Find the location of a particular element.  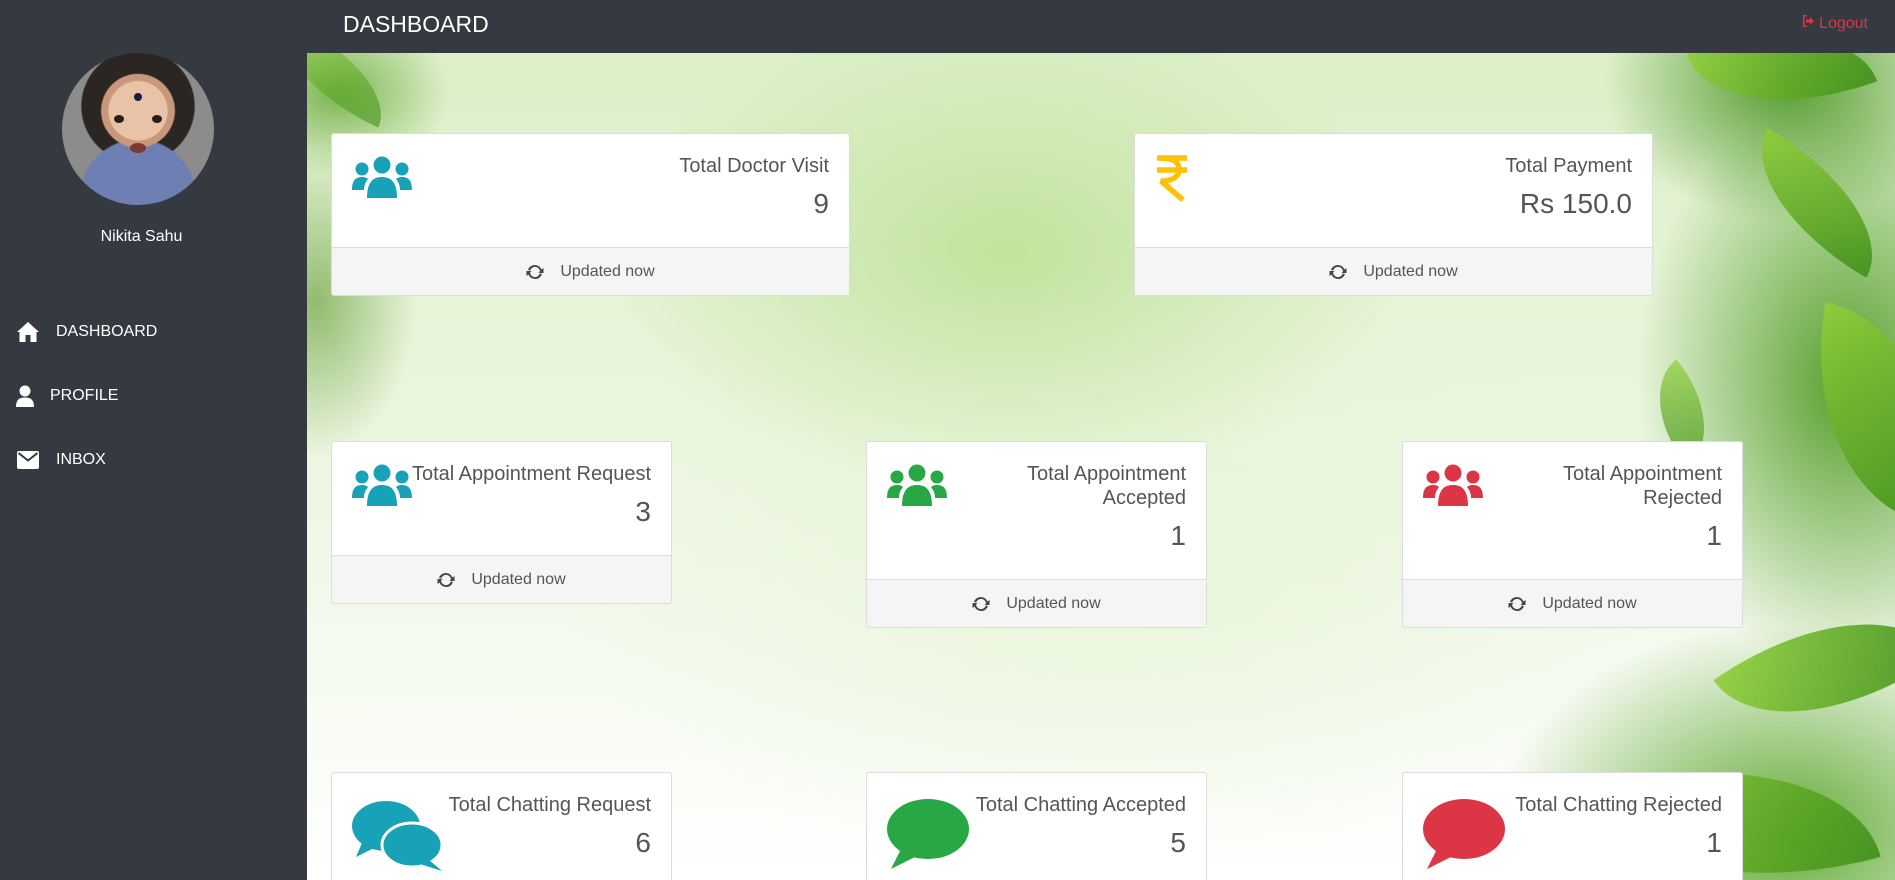

appointment-rejected-card: Total Appointment Rejected 1 Updated now is located at coordinates (1572, 534).